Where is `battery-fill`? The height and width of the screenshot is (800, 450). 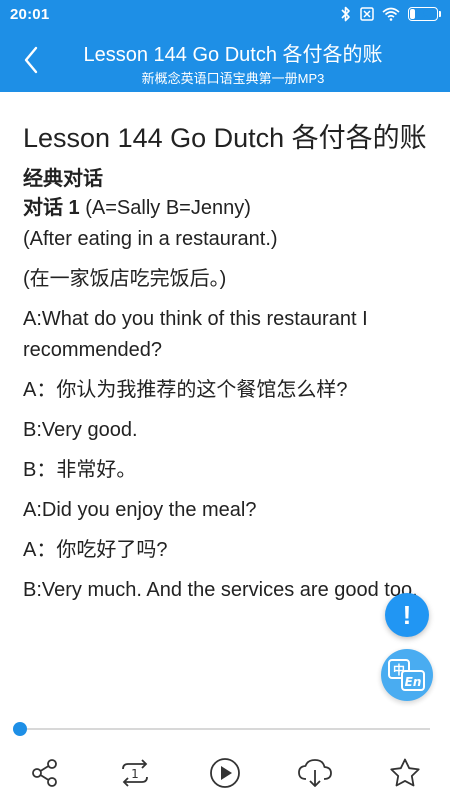 battery-fill is located at coordinates (413, 14).